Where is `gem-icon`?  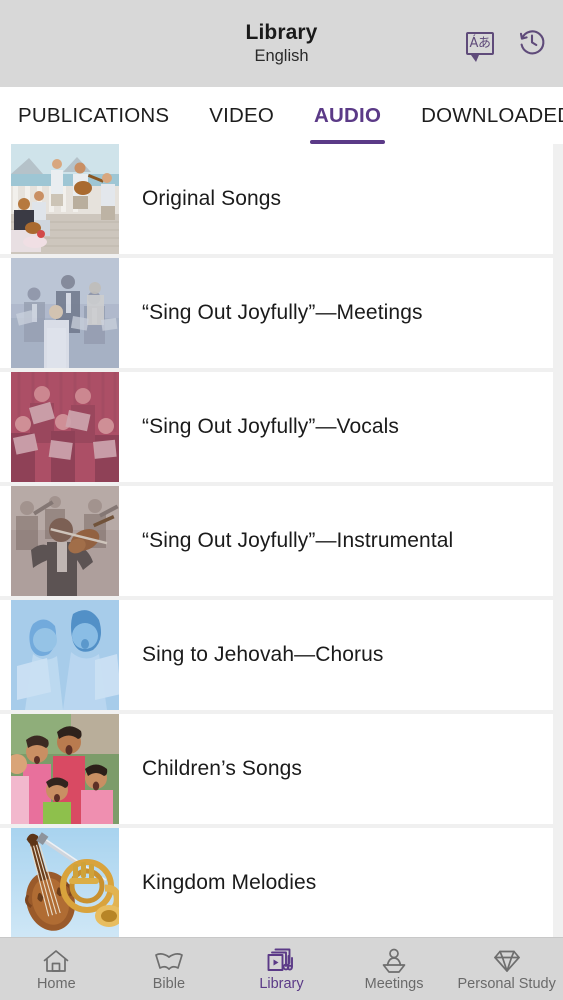 gem-icon is located at coordinates (507, 960).